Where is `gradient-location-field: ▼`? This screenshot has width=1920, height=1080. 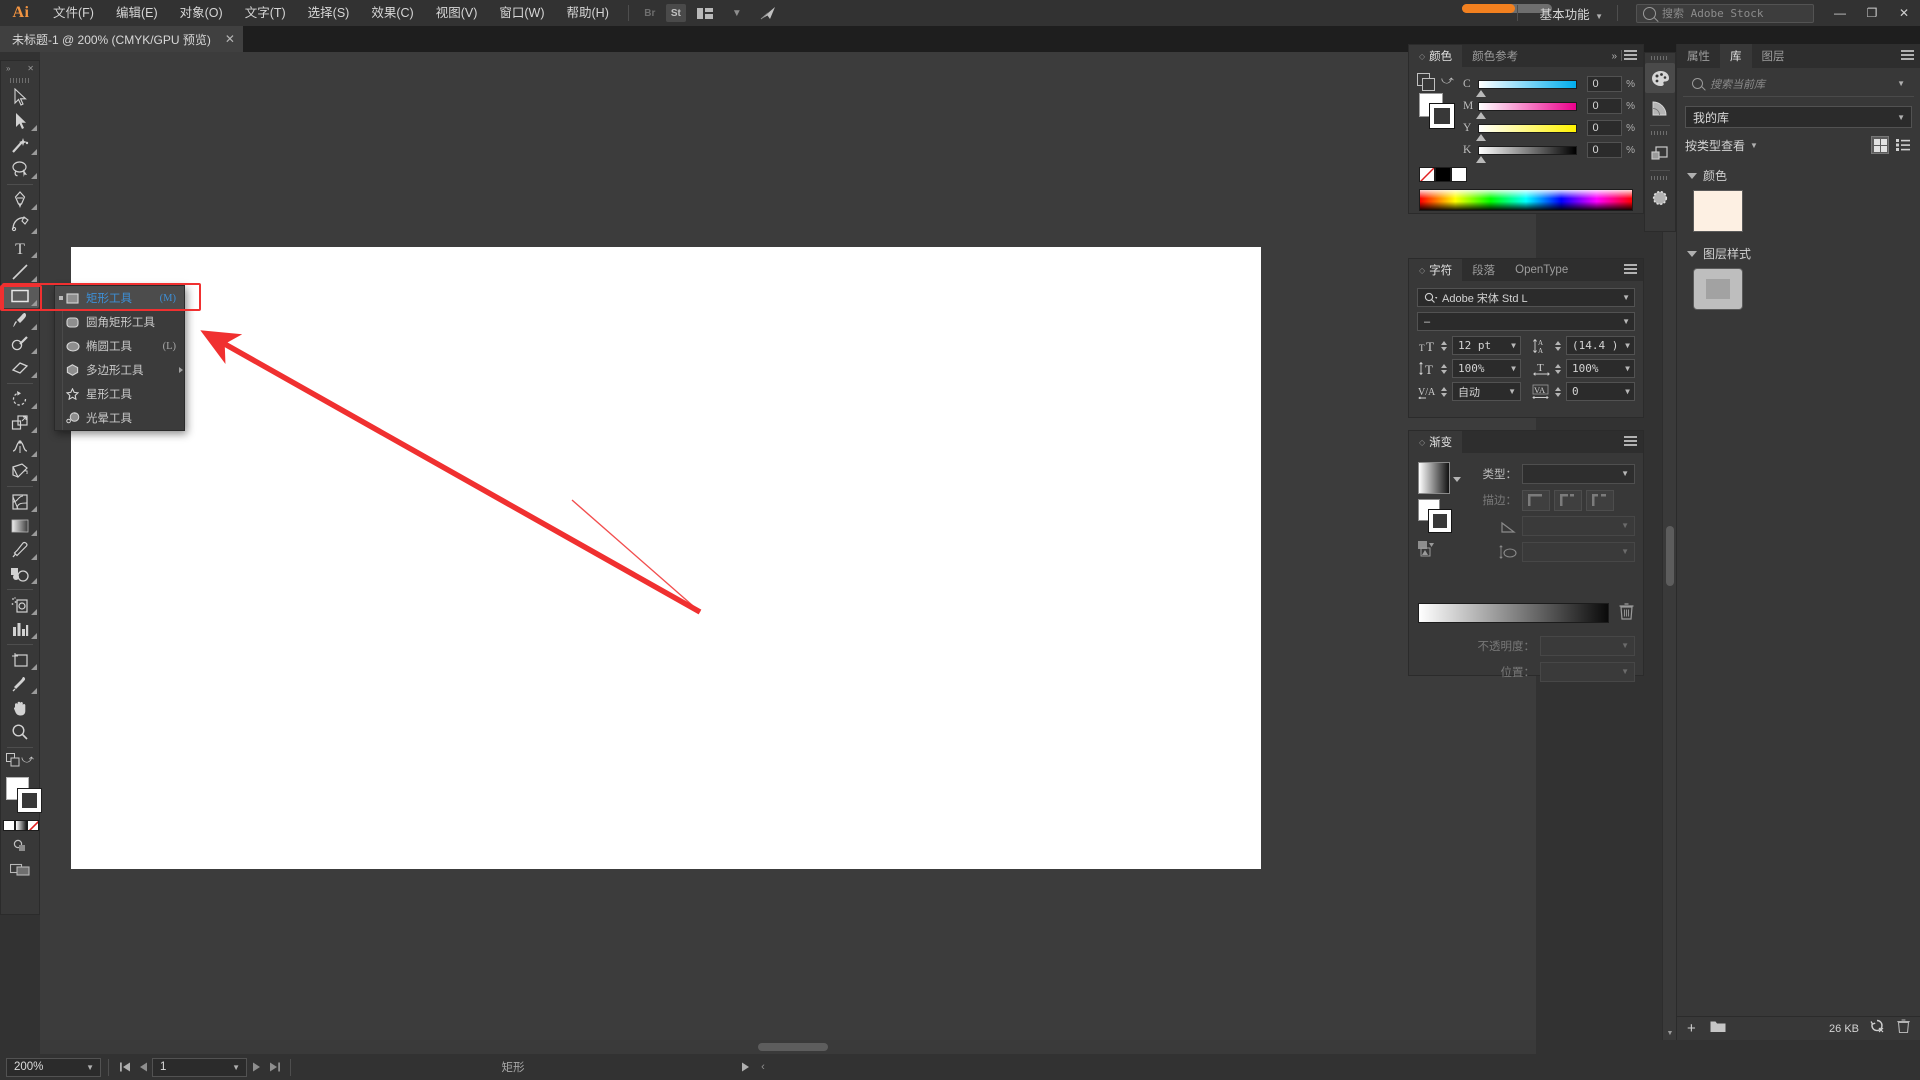 gradient-location-field: ▼ is located at coordinates (1587, 672).